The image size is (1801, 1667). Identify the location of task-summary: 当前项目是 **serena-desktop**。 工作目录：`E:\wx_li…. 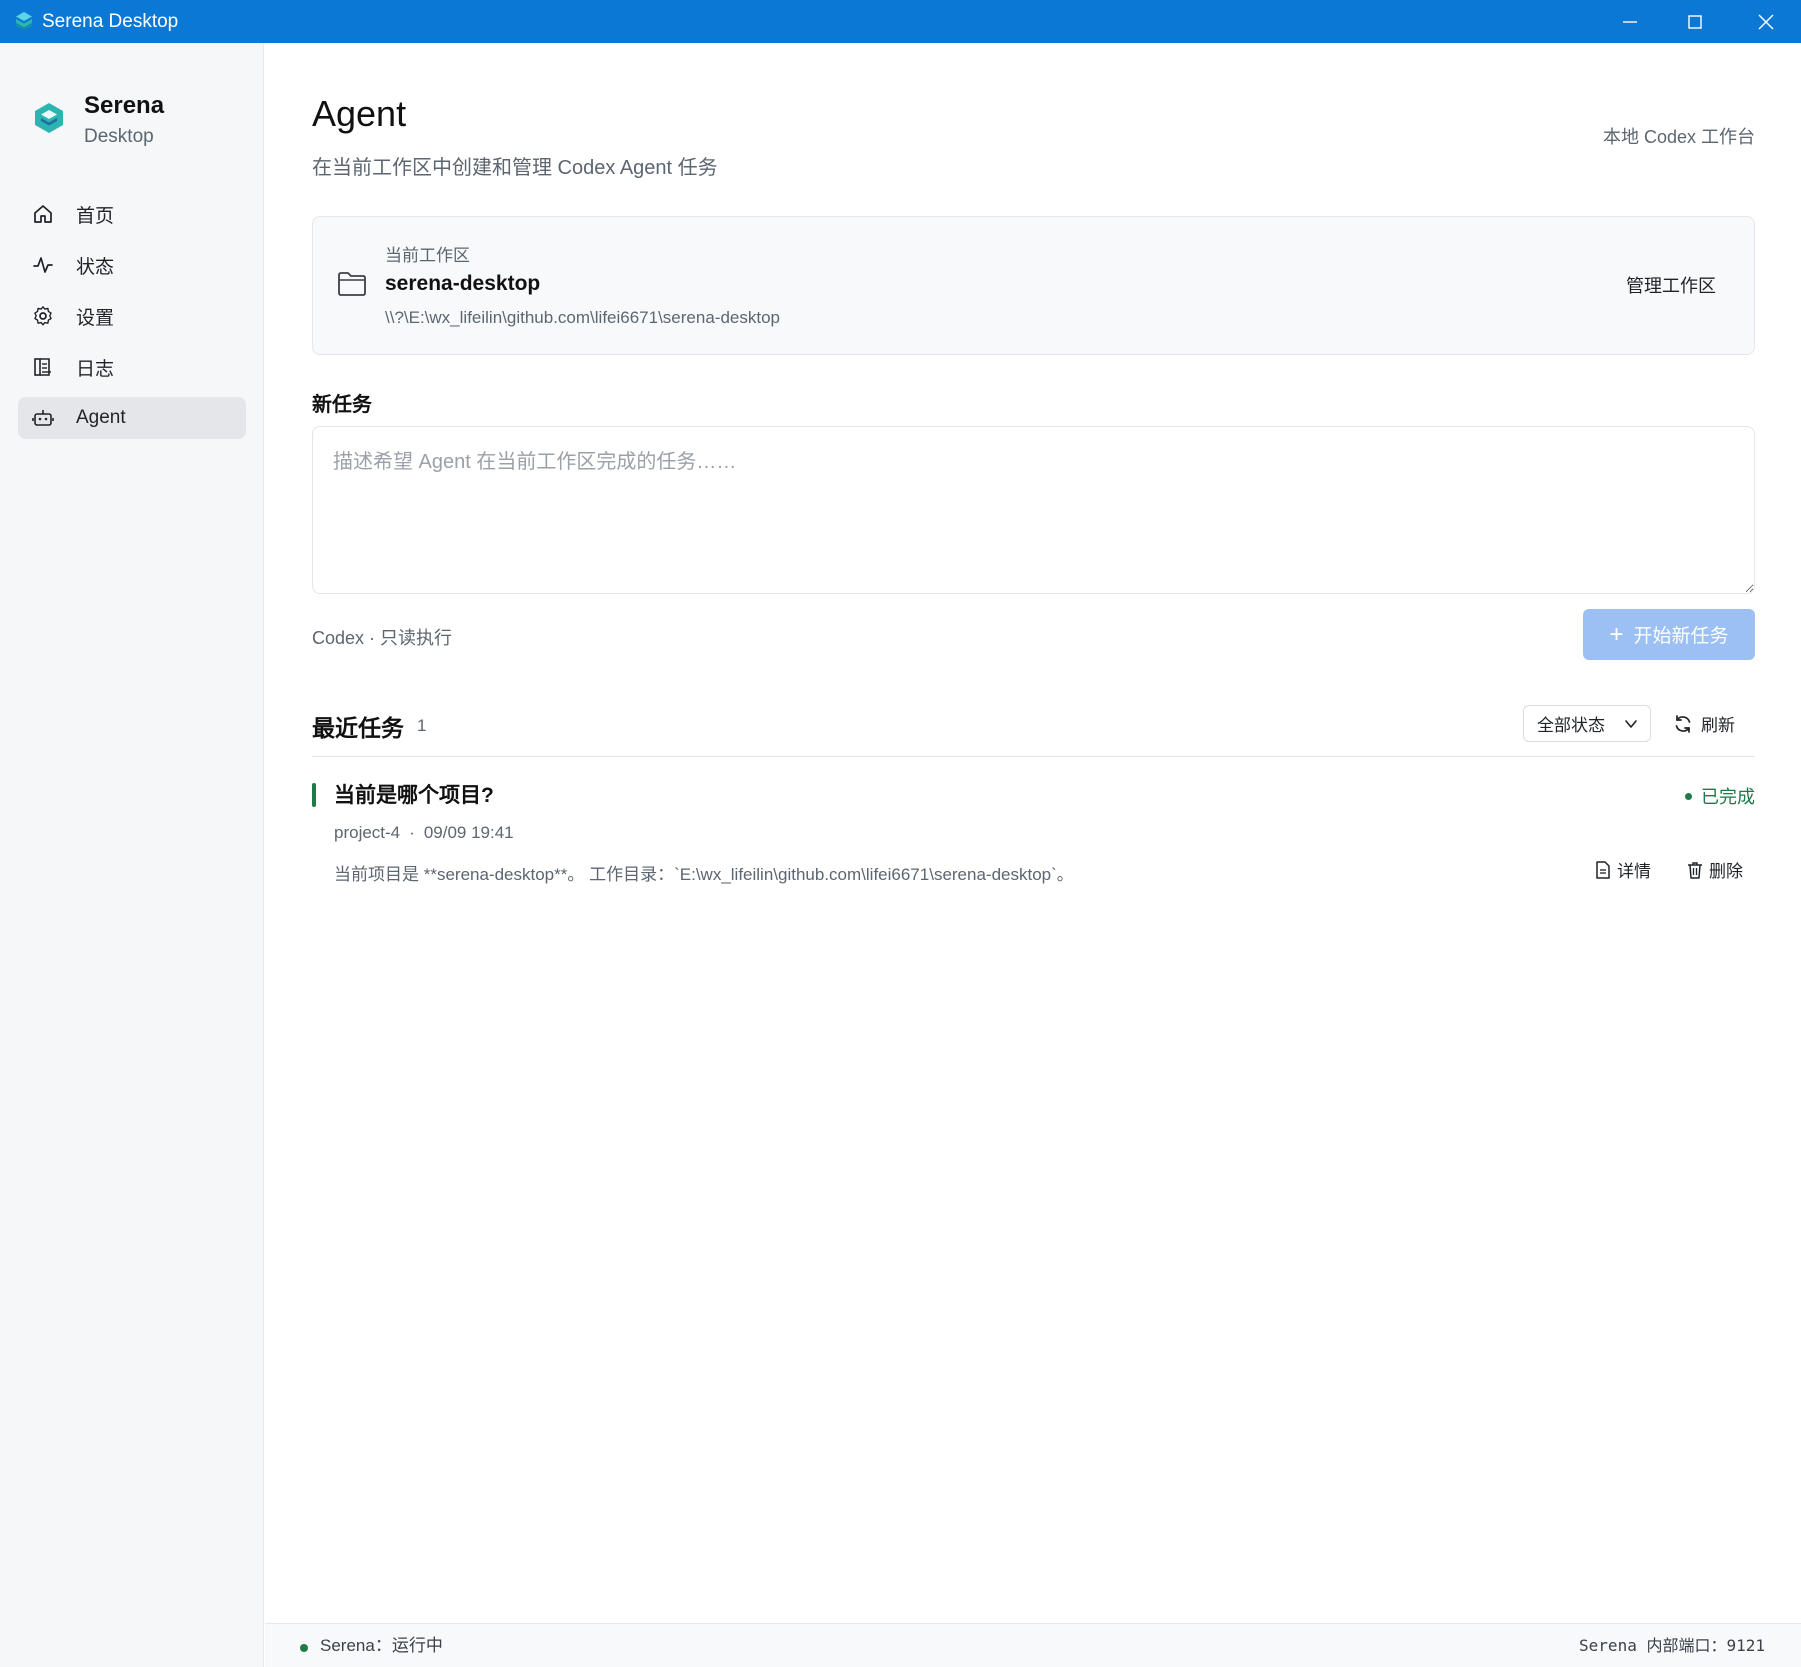
(704, 874).